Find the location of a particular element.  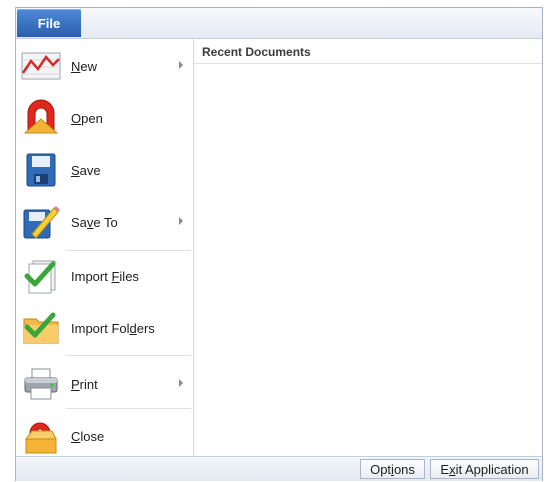

ribbon-bar: File is located at coordinates (279, 23).